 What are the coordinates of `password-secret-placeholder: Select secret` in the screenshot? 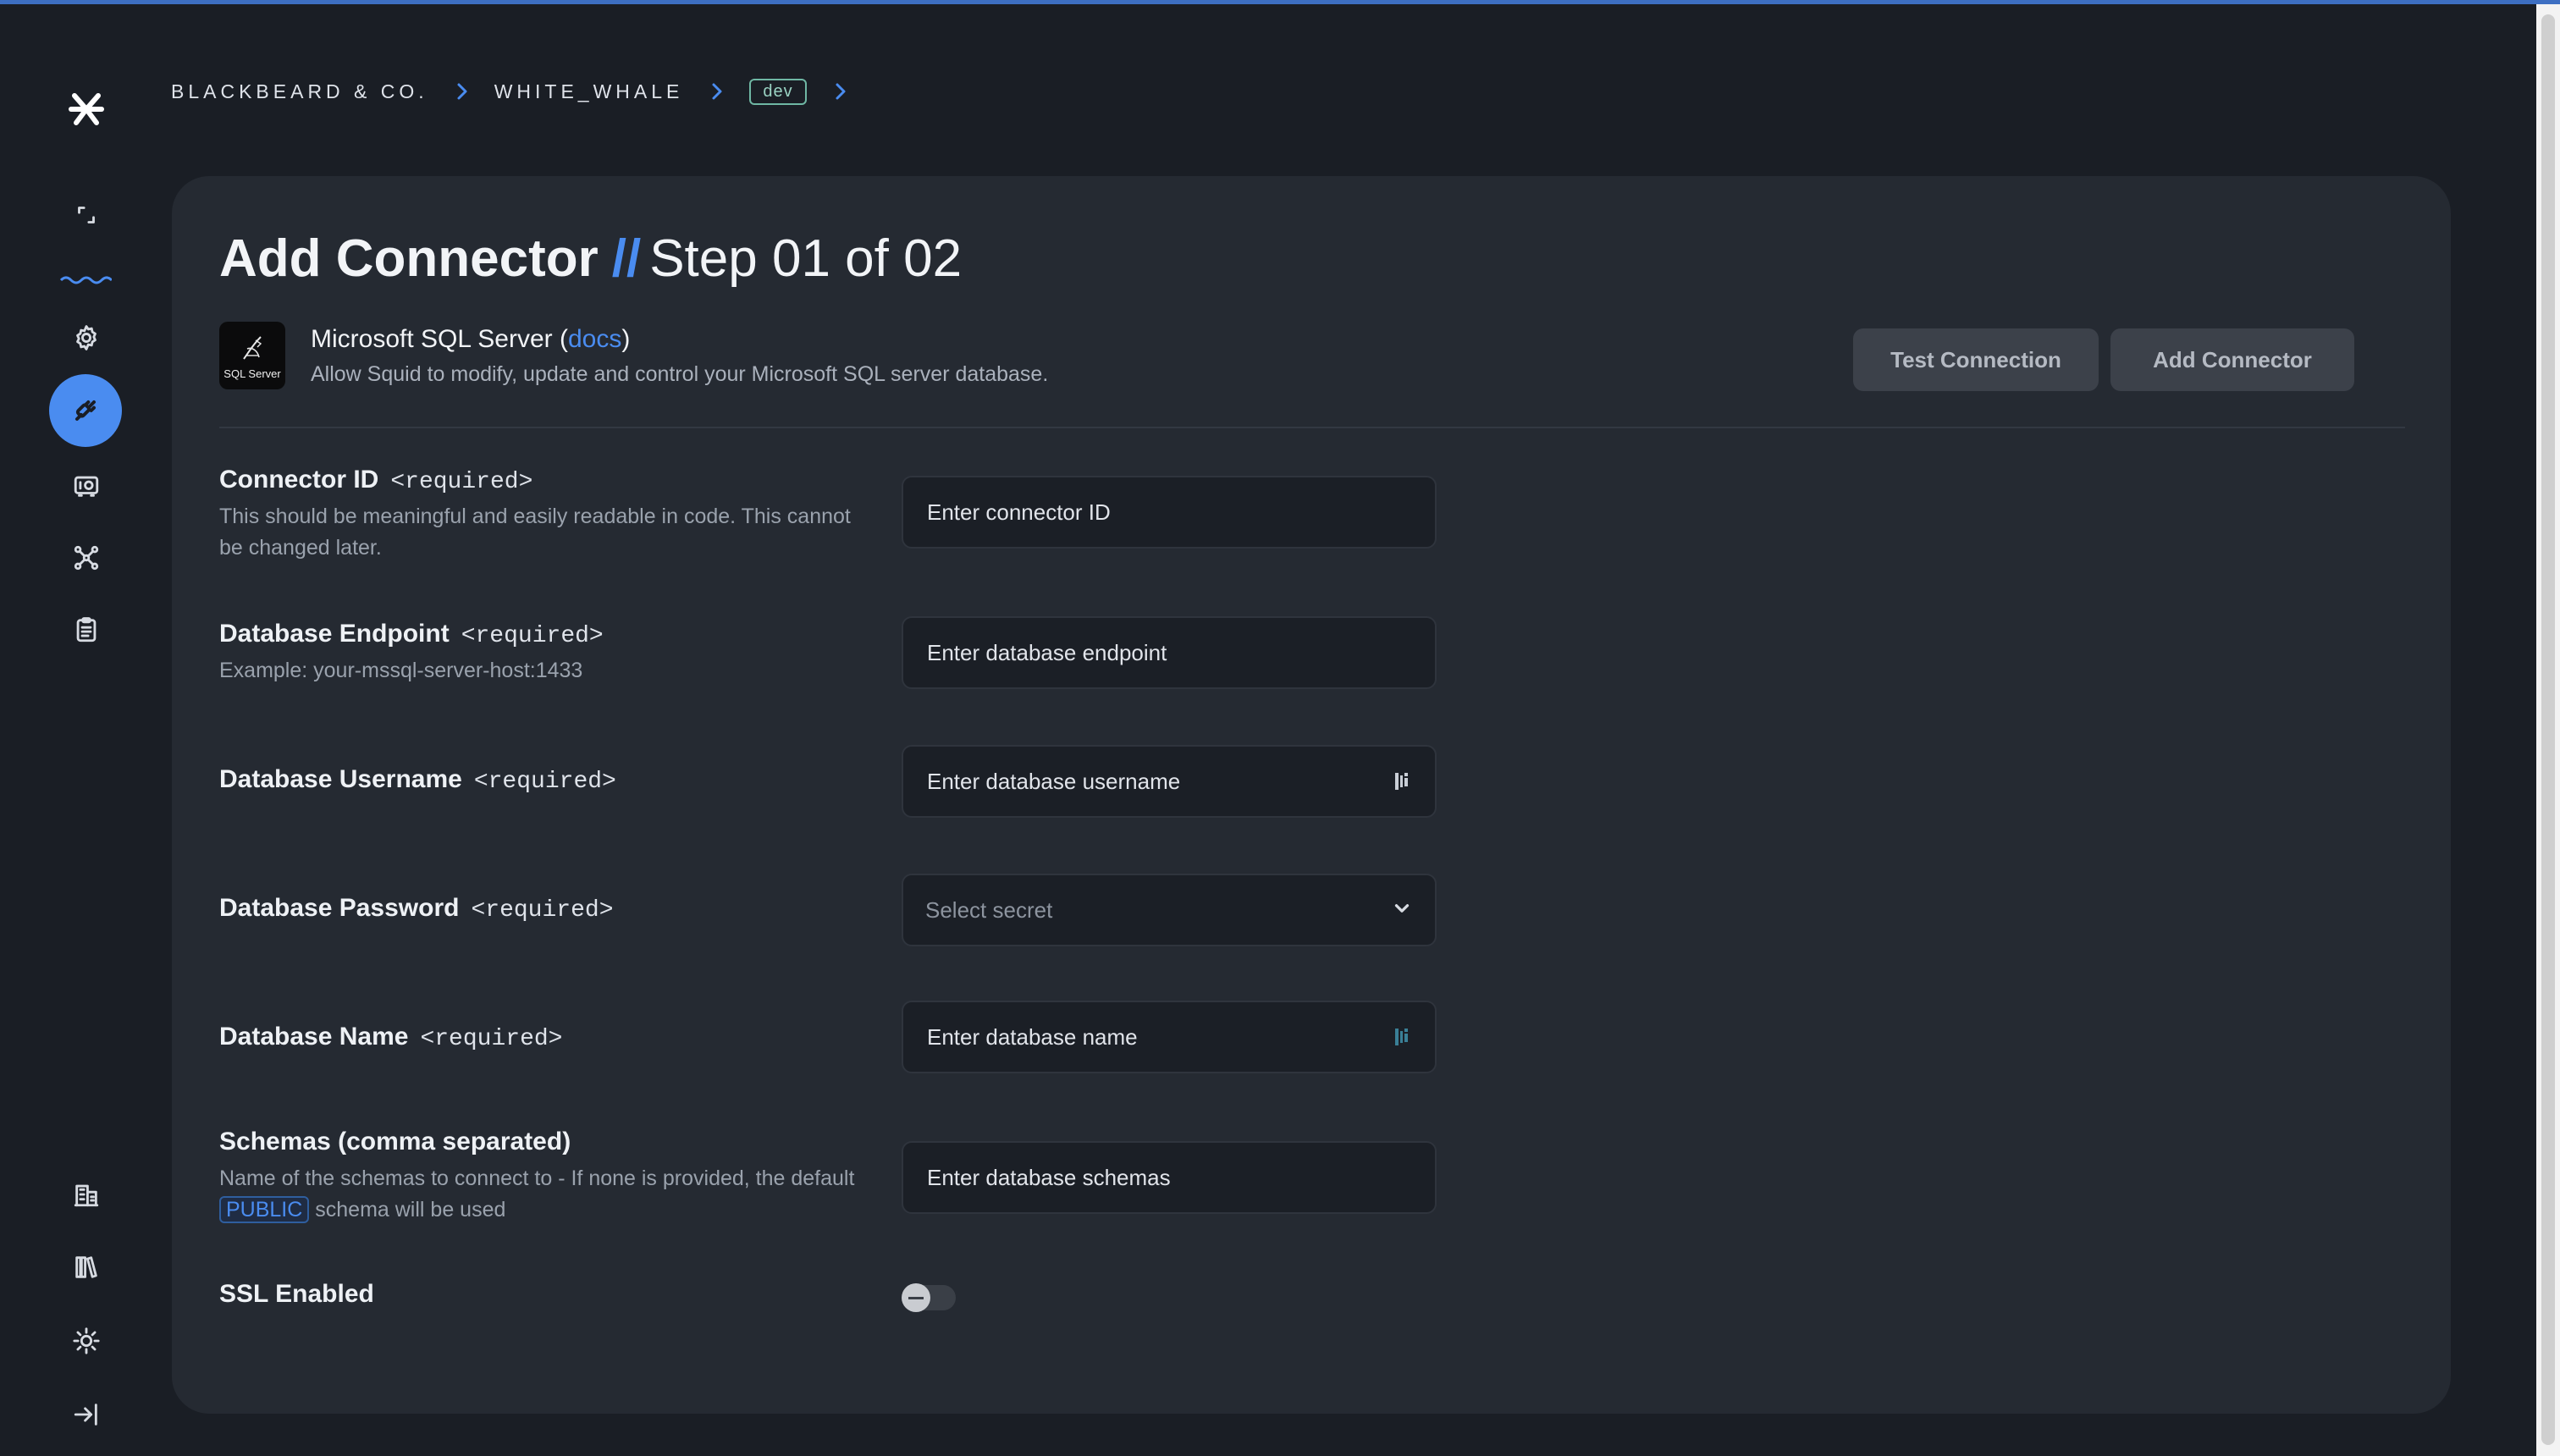 It's located at (989, 909).